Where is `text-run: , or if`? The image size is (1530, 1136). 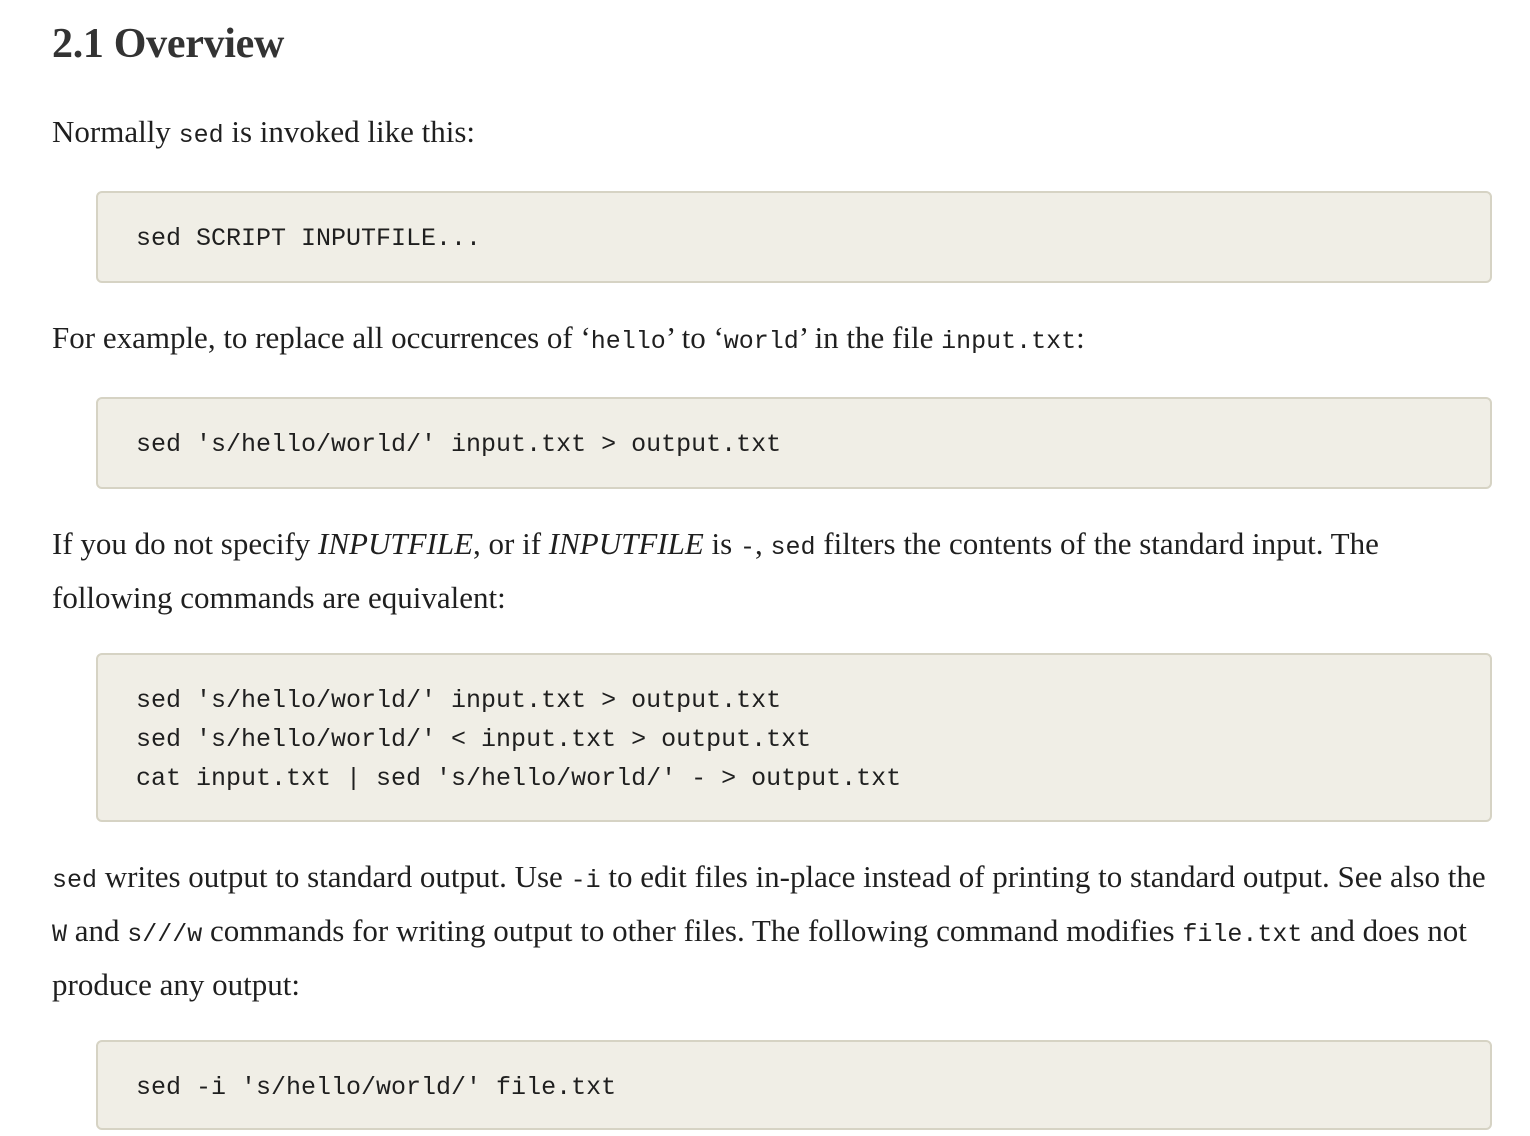 text-run: , or if is located at coordinates (511, 543).